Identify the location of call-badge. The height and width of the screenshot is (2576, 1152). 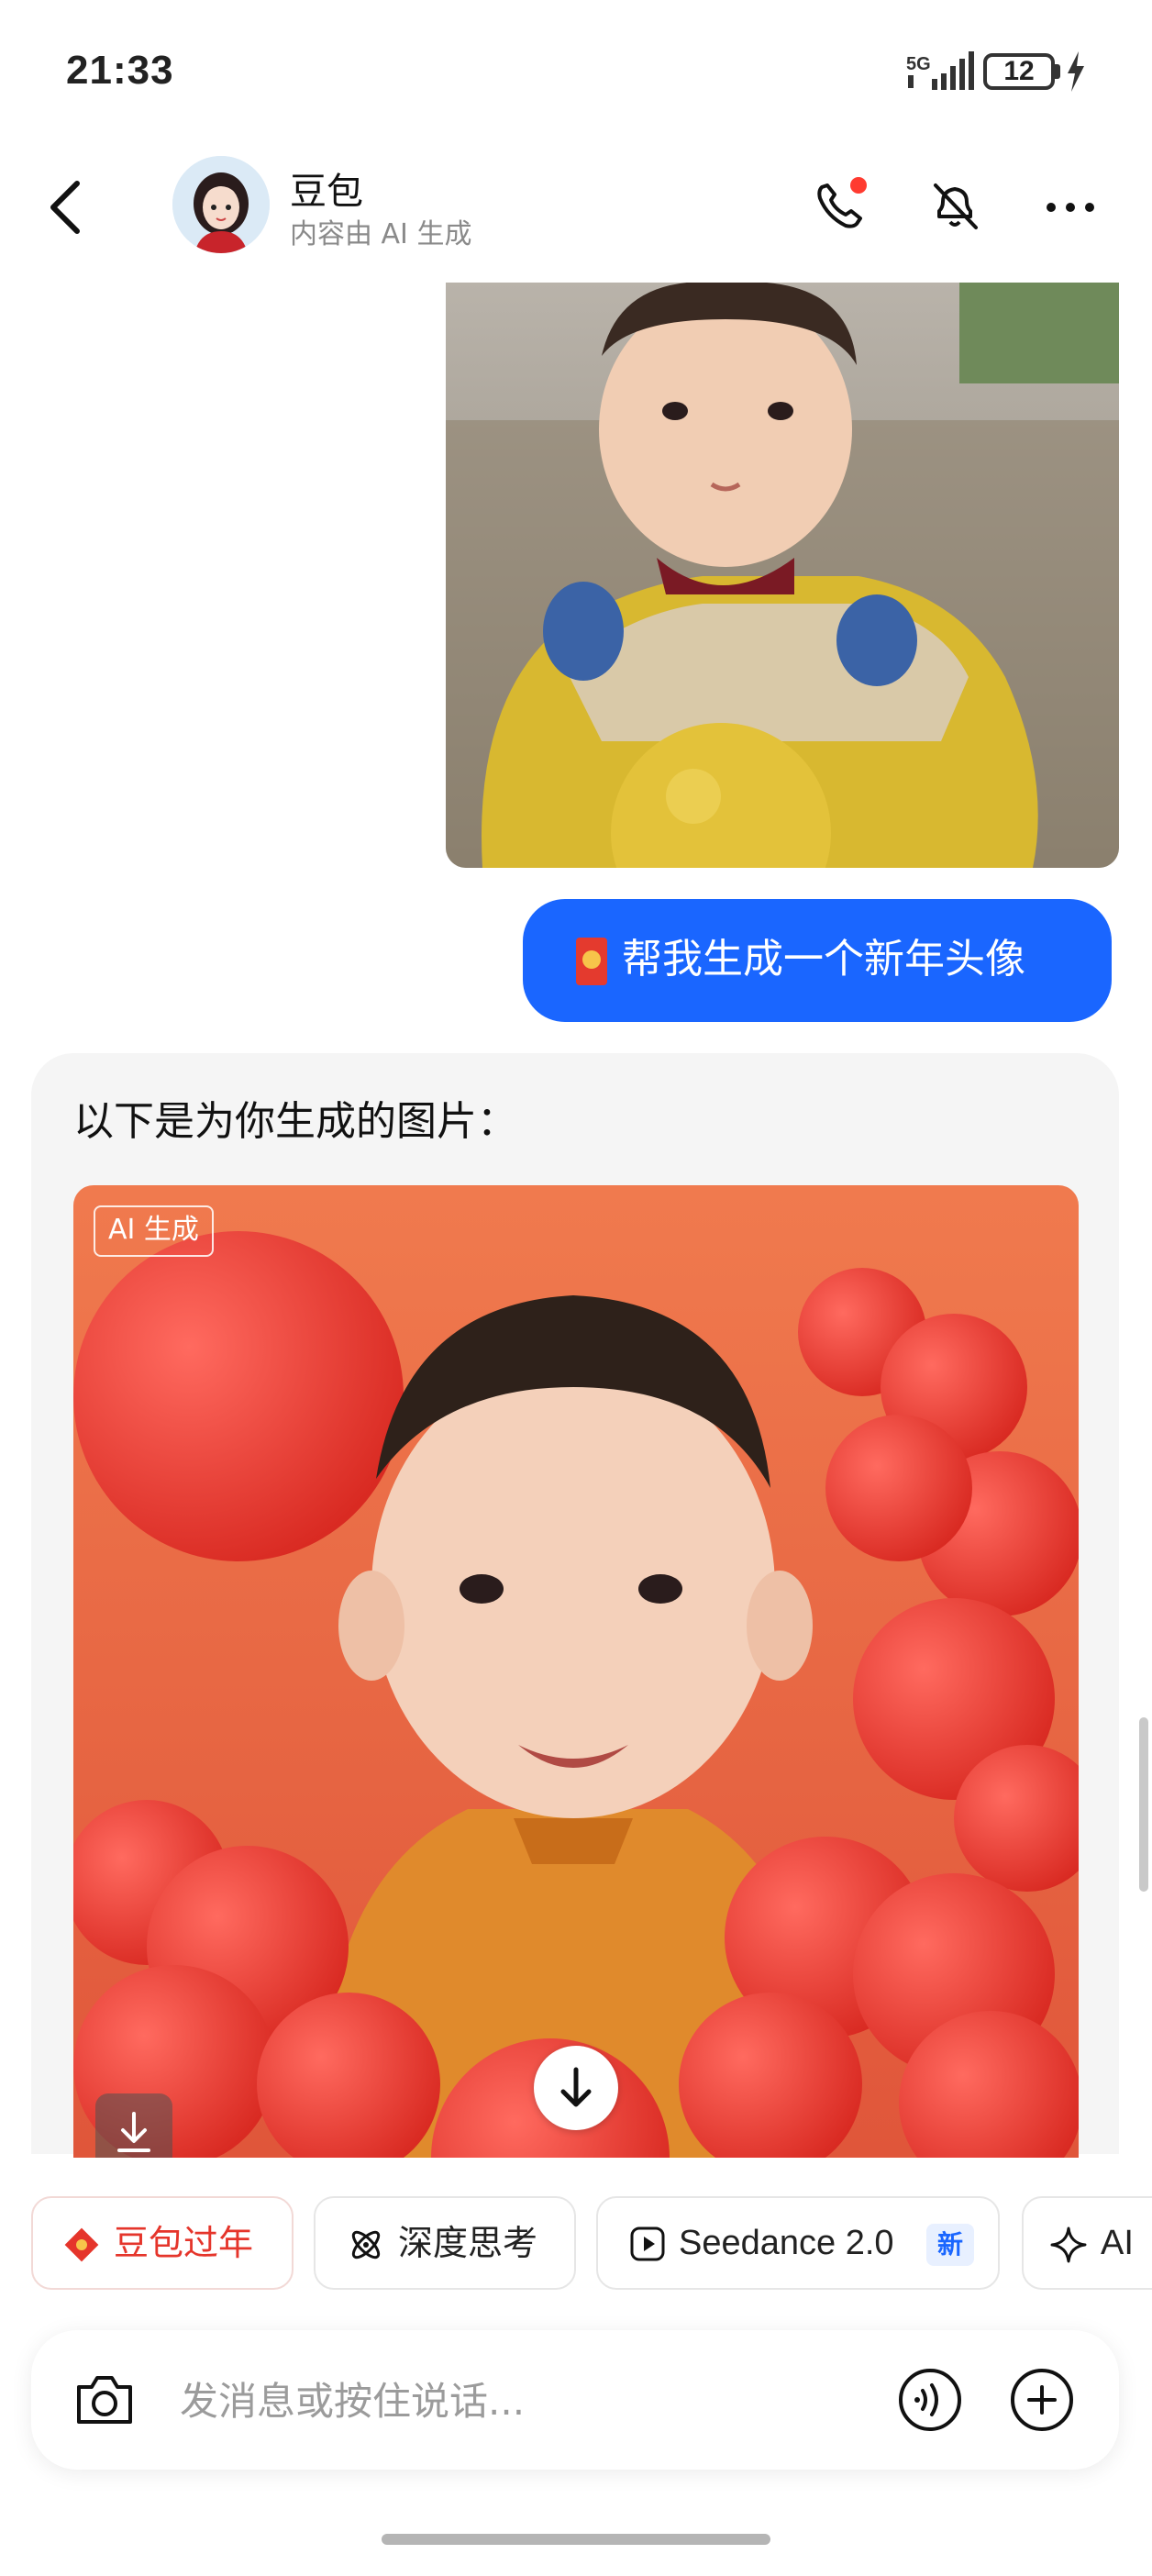
(858, 185).